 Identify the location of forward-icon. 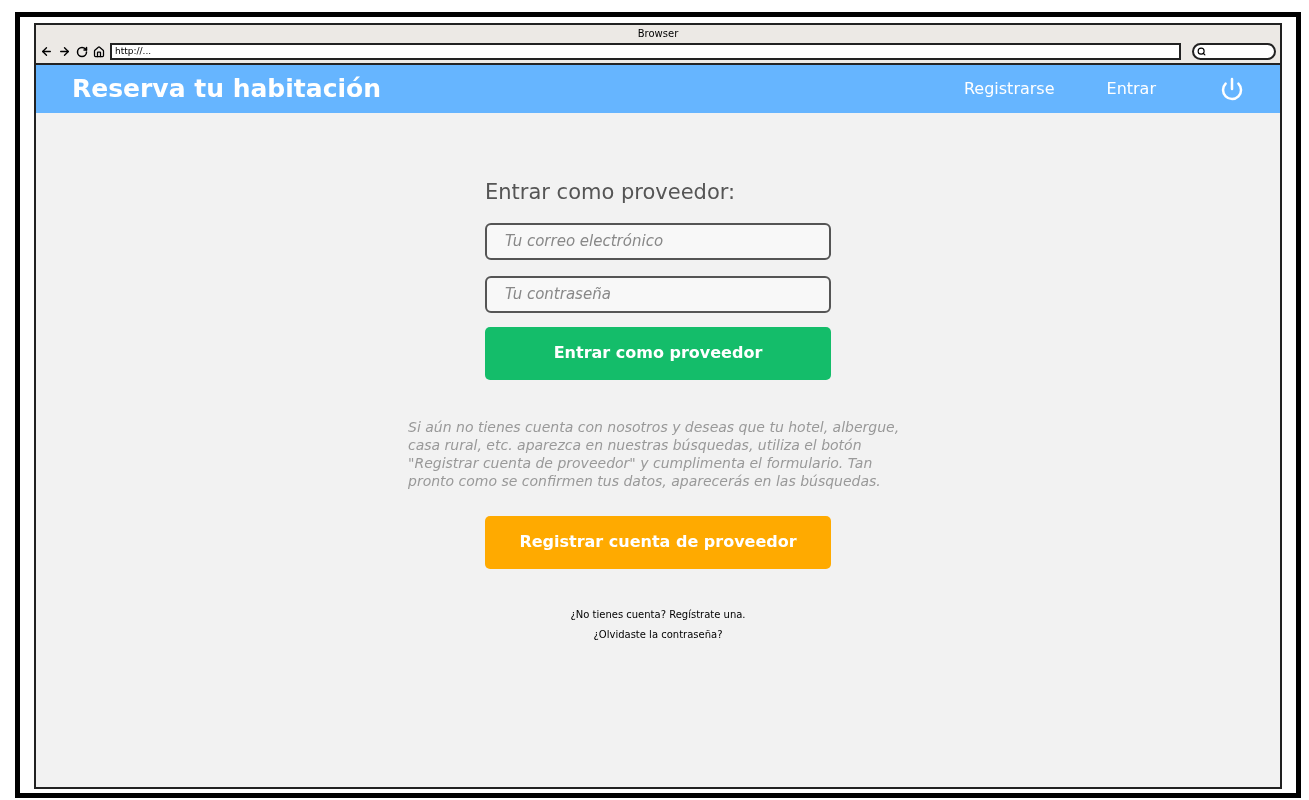
(64, 51).